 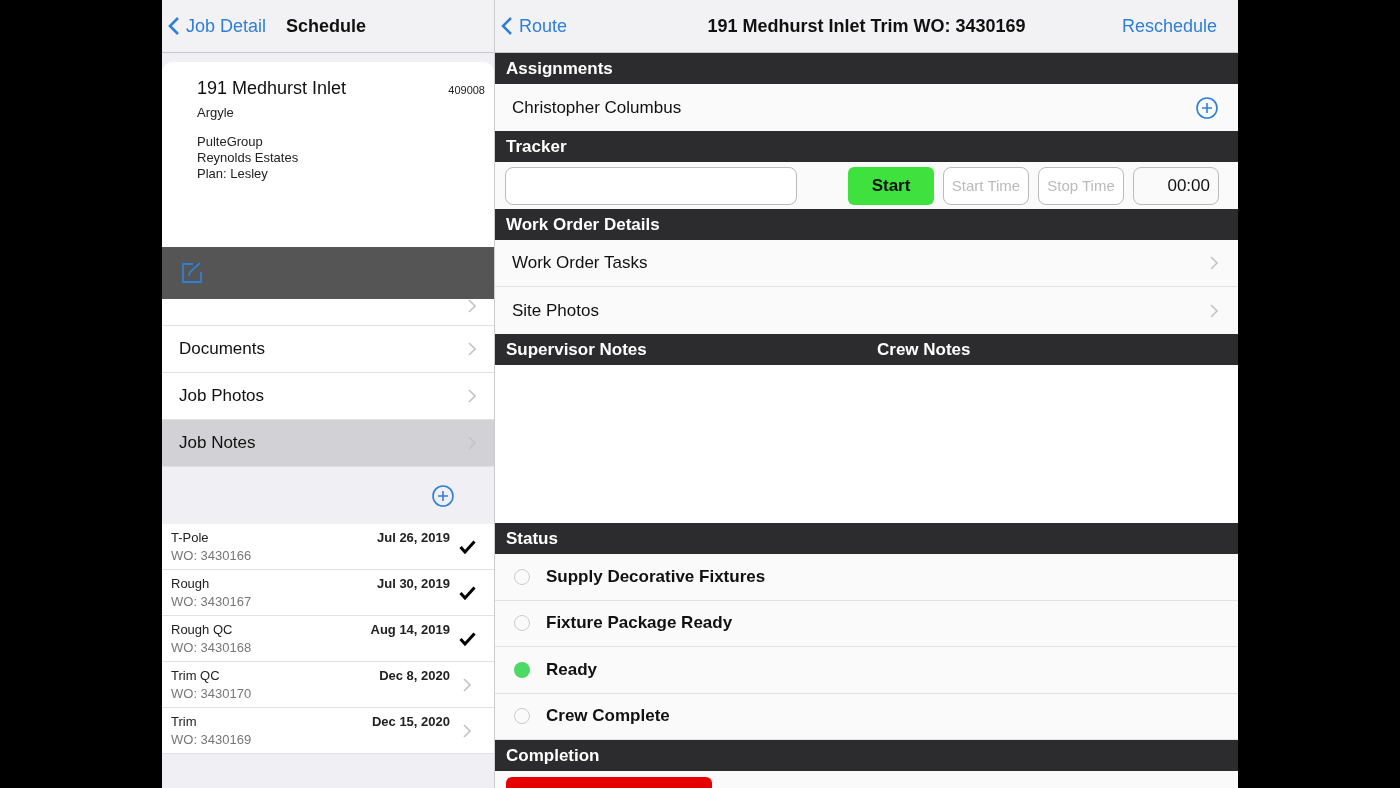 I want to click on menu-item: Documents, so click(x=328, y=349).